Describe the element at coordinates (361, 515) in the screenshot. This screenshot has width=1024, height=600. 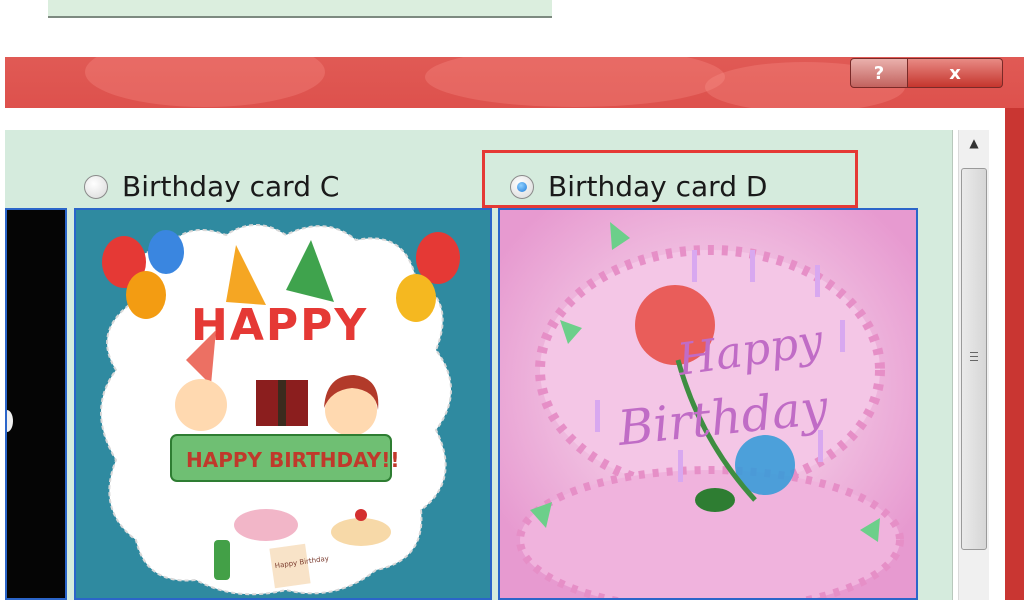
I see `cherry` at that location.